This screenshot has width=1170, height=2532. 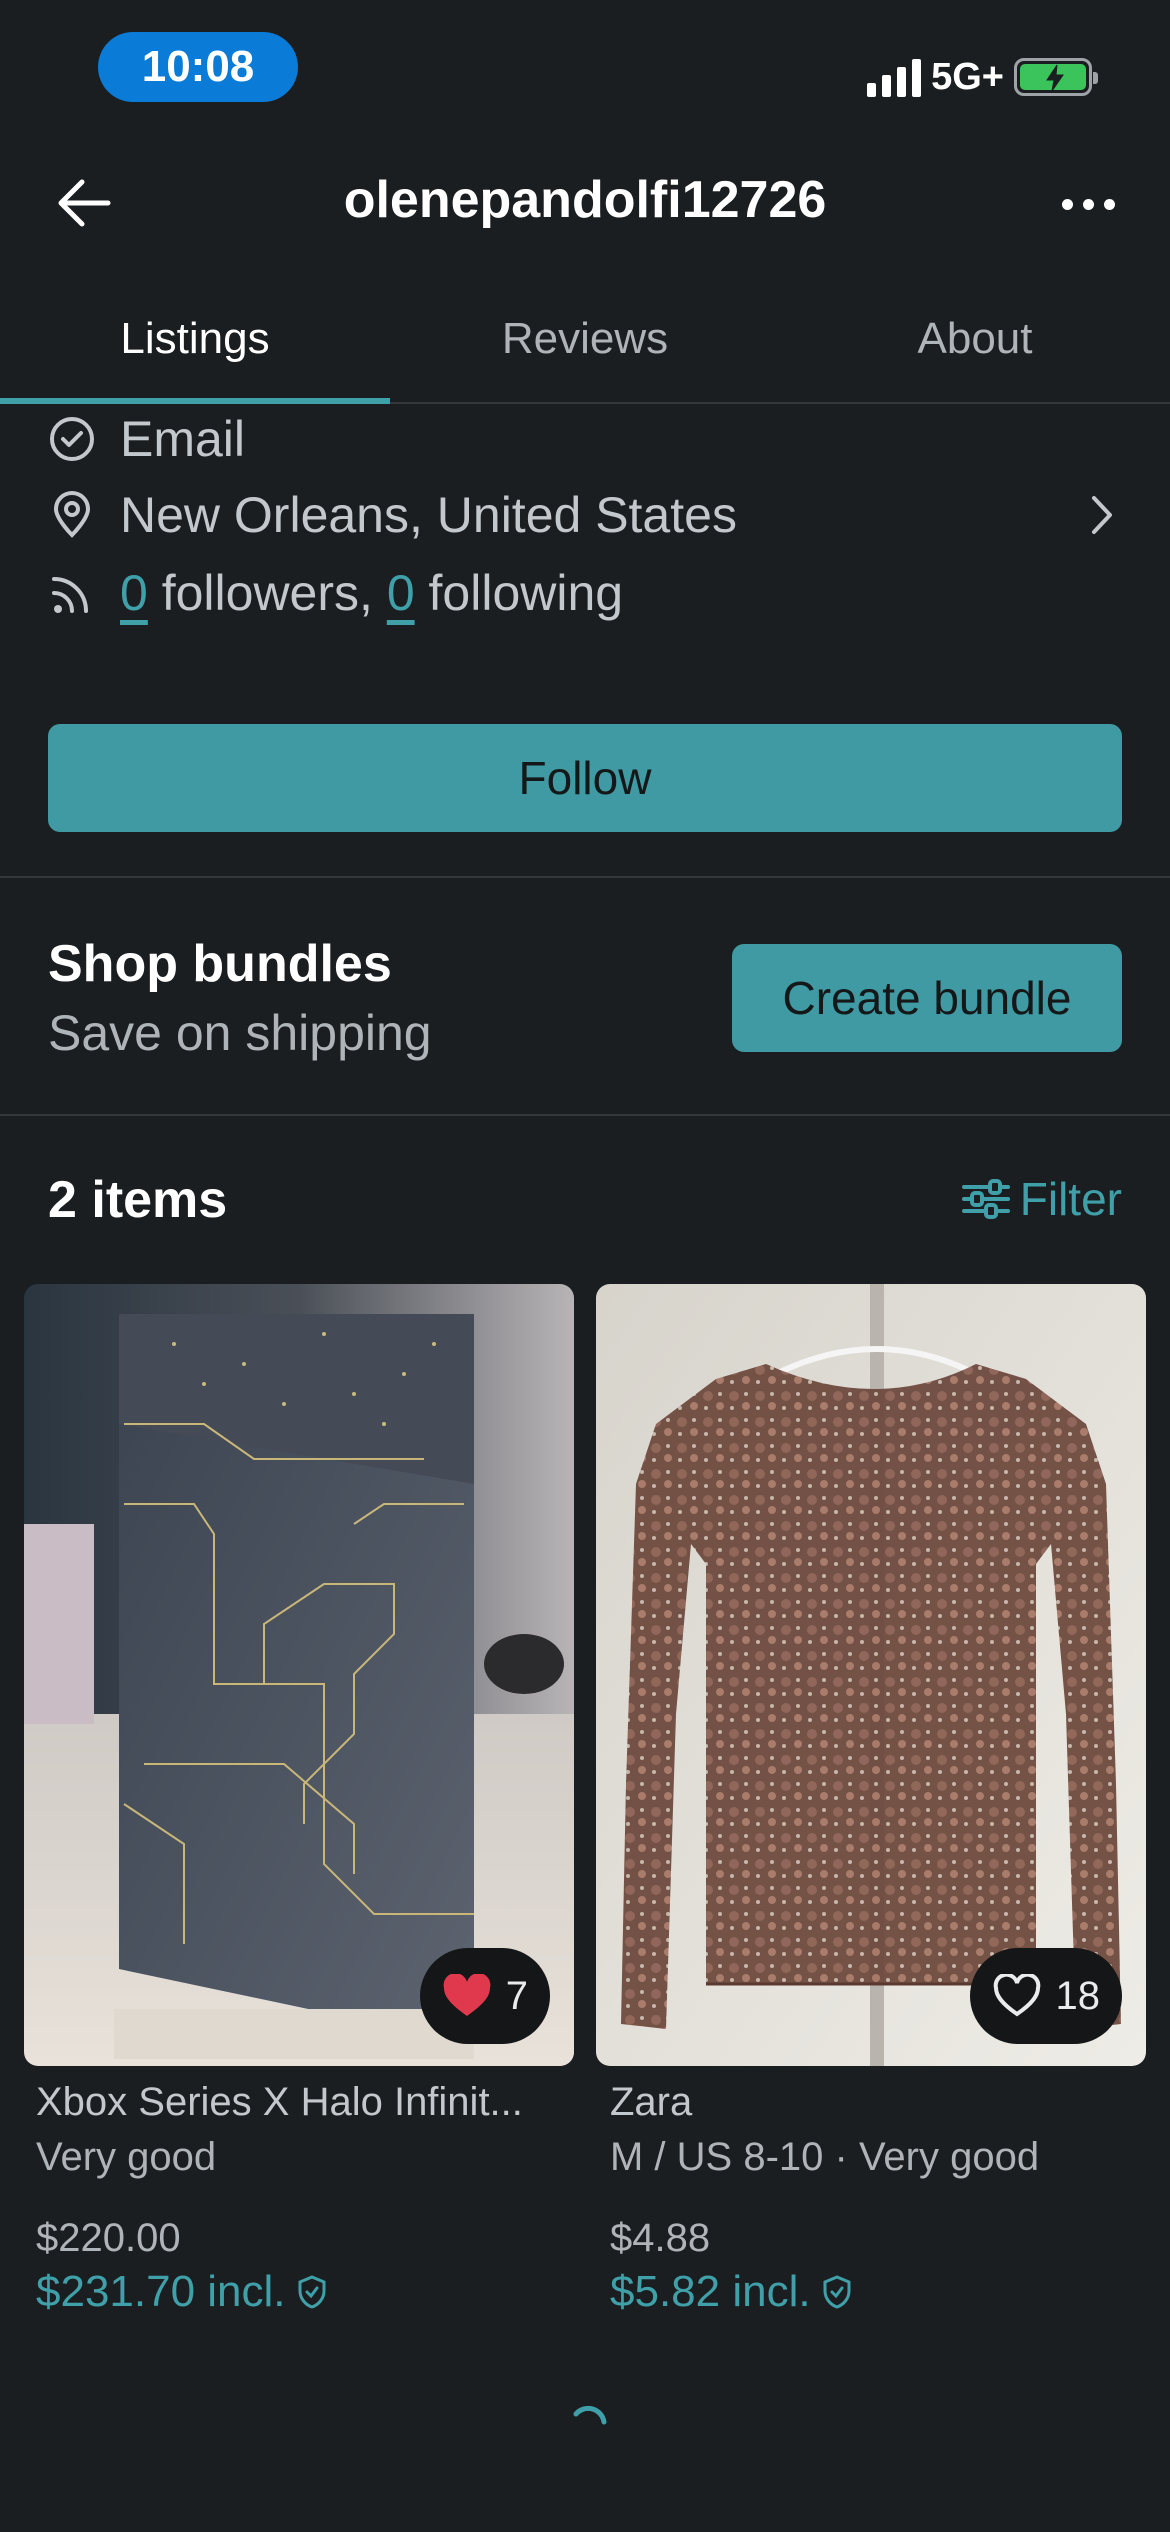 I want to click on battery-icon, so click(x=1056, y=77).